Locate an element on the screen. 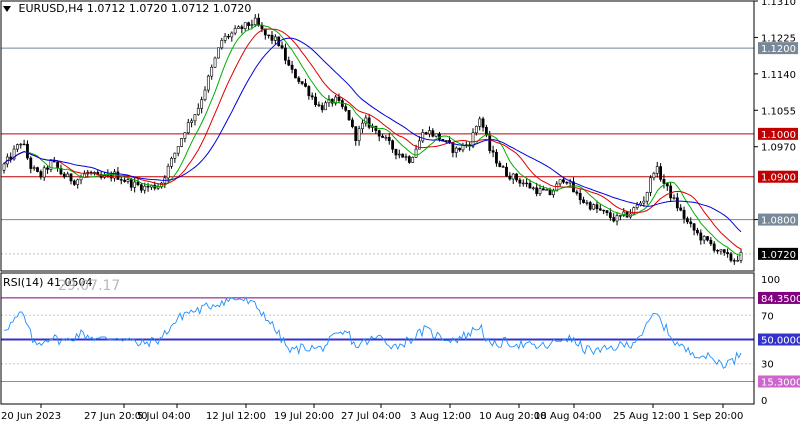  price-tick-label: 1.1140 is located at coordinates (778, 75).